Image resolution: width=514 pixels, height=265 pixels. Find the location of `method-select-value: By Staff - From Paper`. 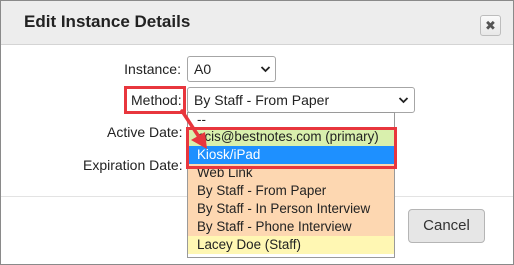

method-select-value: By Staff - From Paper is located at coordinates (262, 100).